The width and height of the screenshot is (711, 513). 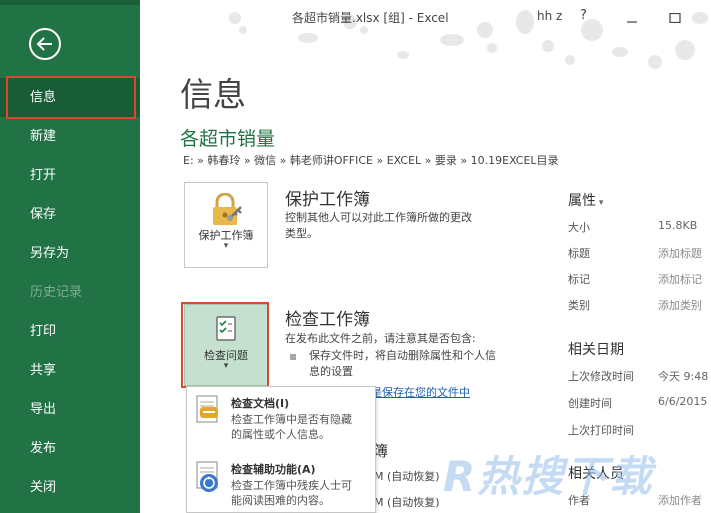 I want to click on menu-item-check-accessibility: 检查辅助功能(A) 检查工作簿中残疾人士可能阅读困难的内容。, so click(x=282, y=483).